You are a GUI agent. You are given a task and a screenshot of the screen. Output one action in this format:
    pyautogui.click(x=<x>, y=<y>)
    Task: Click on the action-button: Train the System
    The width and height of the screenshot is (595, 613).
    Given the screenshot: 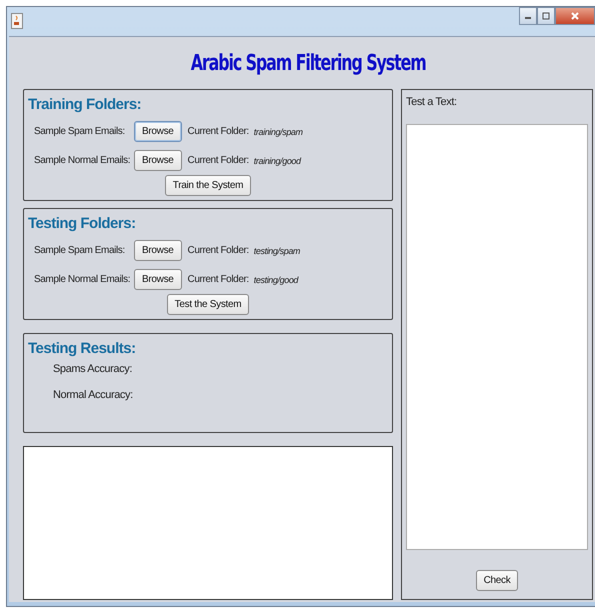 What is the action you would take?
    pyautogui.click(x=208, y=185)
    